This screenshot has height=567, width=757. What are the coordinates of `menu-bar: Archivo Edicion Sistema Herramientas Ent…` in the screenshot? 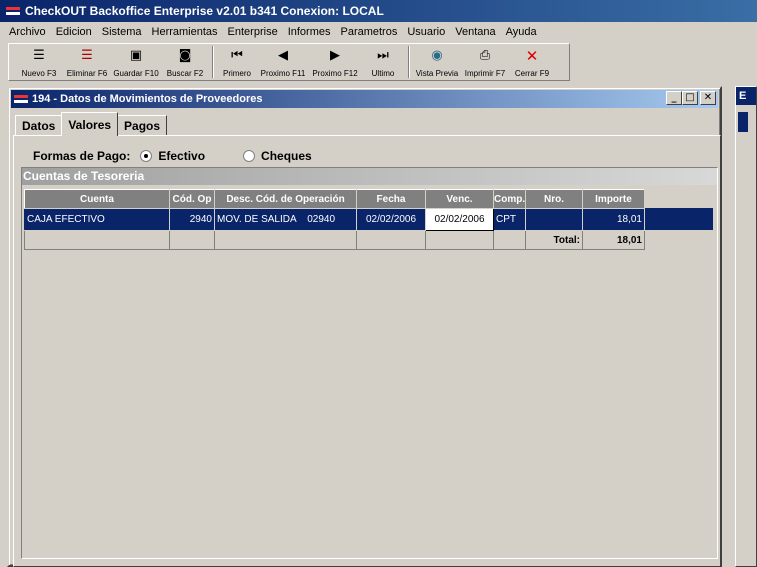 It's located at (378, 32).